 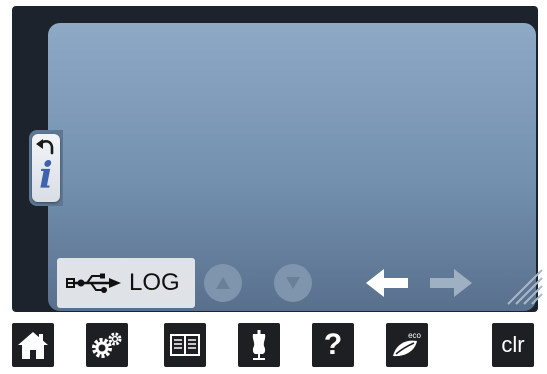 I want to click on eco-button: eco, so click(x=407, y=345).